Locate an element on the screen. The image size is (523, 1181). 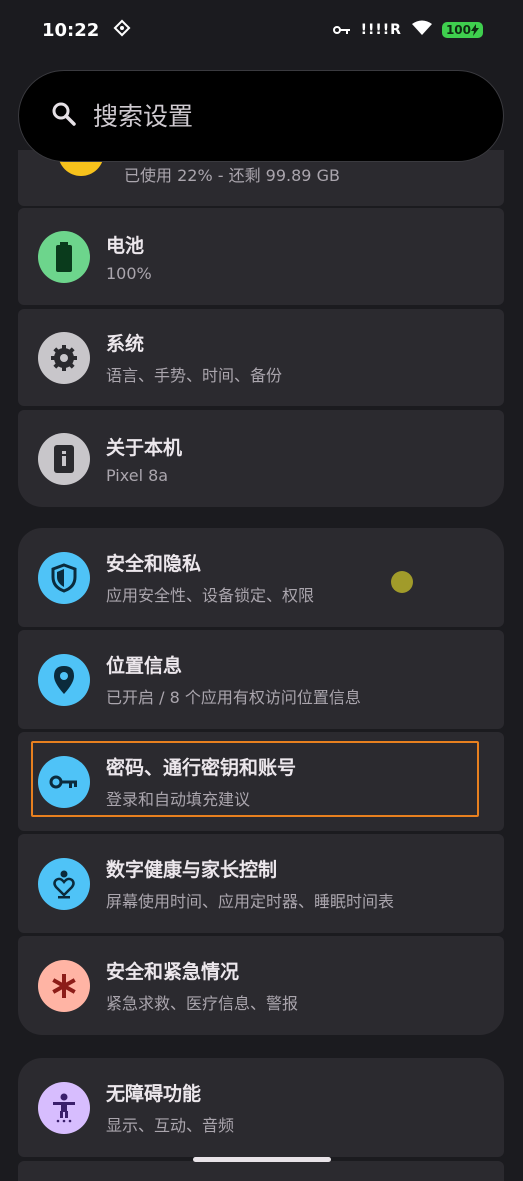
item-subtitle: 紧急求救、医疗信息、警报 is located at coordinates (202, 1003).